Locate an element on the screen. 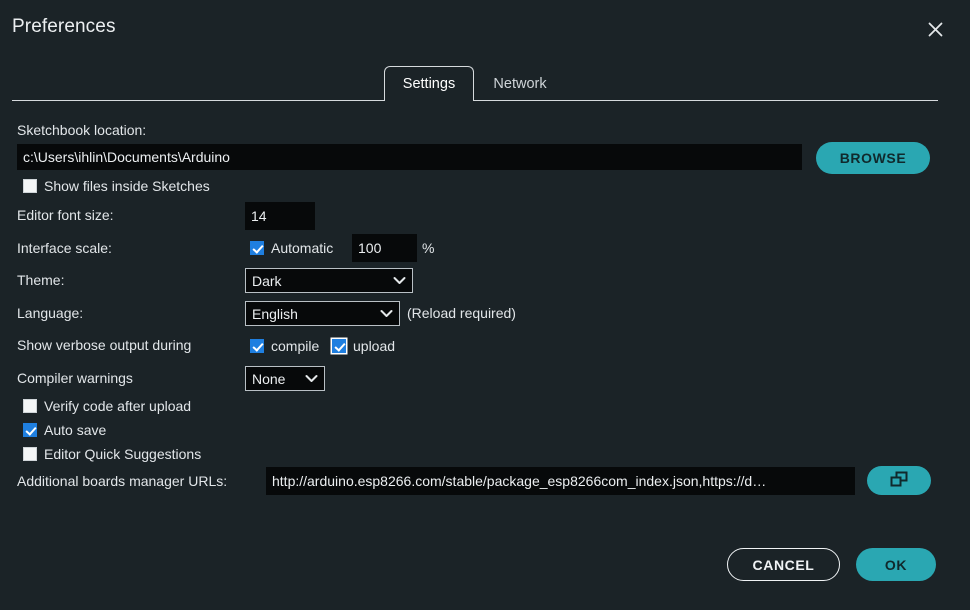 The width and height of the screenshot is (970, 610). close-icon is located at coordinates (935, 29).